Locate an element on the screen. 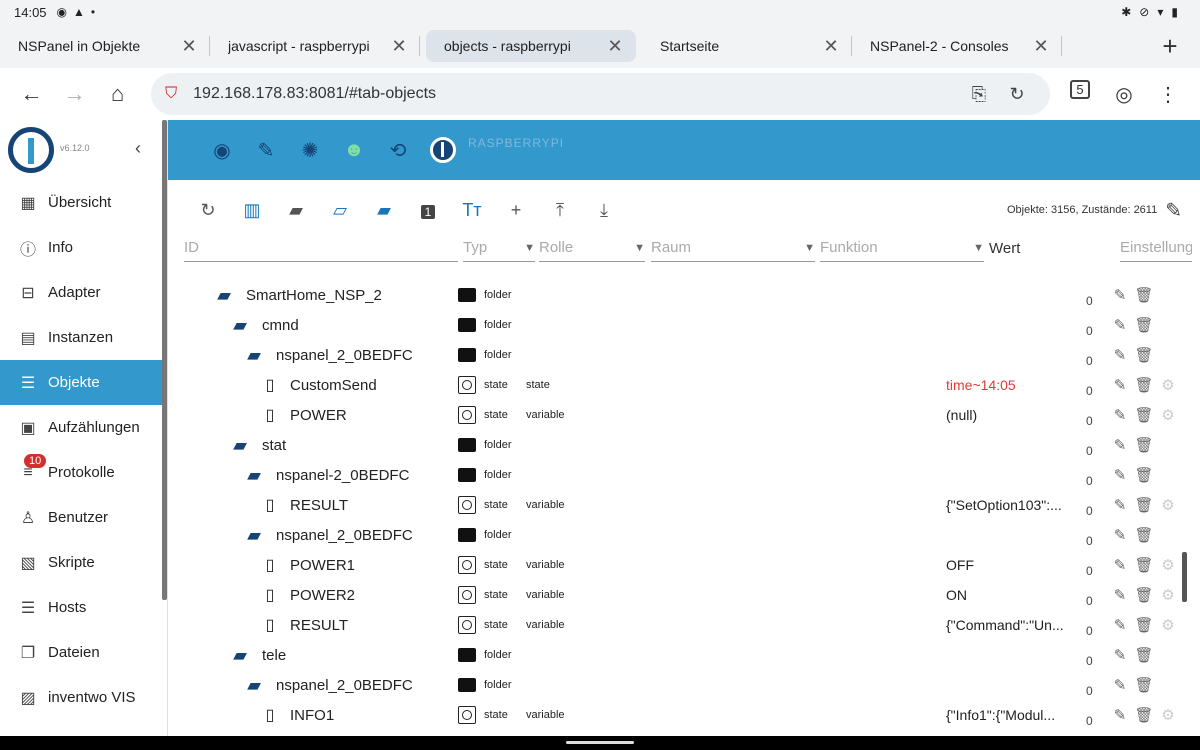  object-id: ▰ SmartHome_NSP_2 is located at coordinates (297, 295).